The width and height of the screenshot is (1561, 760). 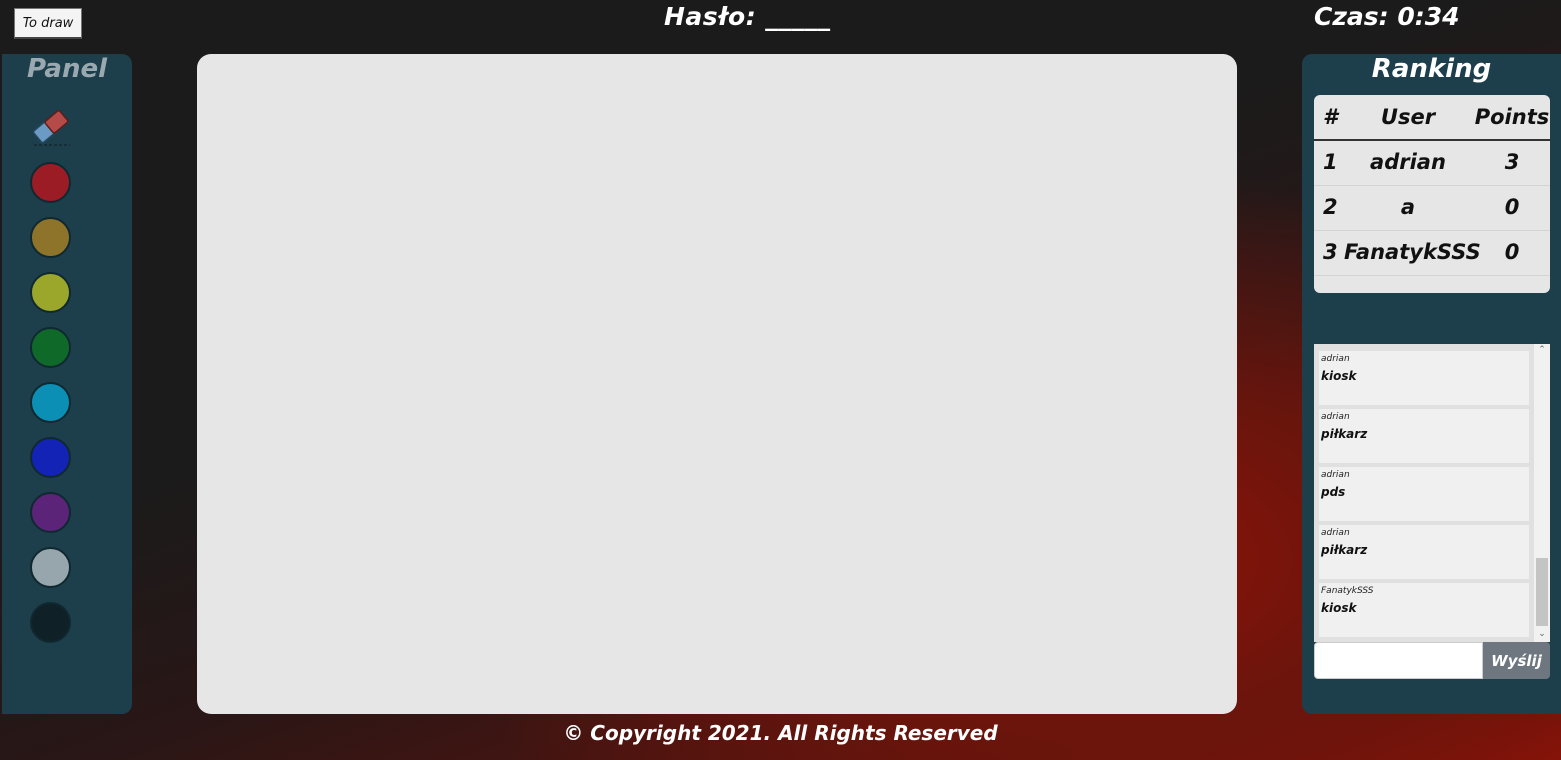 I want to click on chat-message-text: pds, so click(x=1333, y=492).